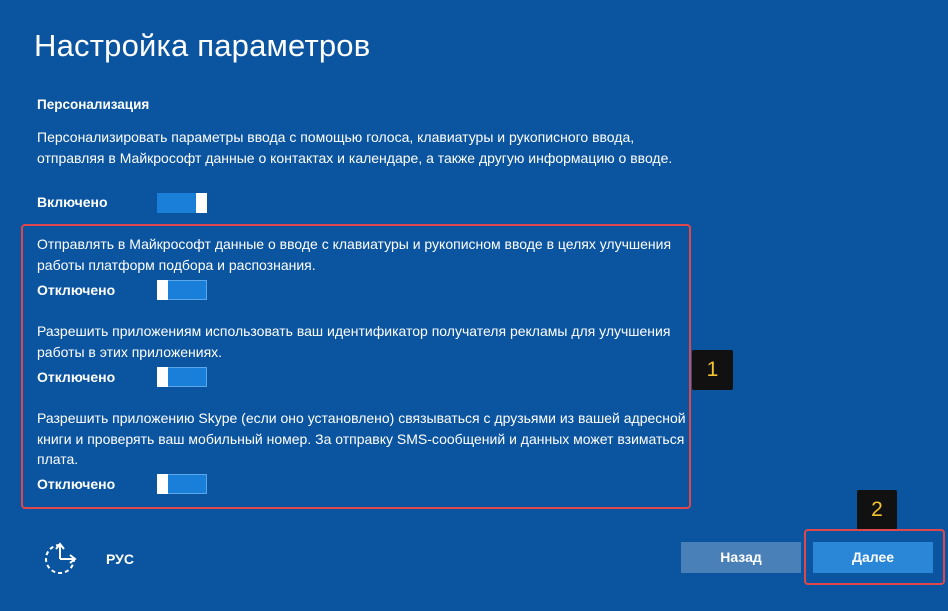 The height and width of the screenshot is (611, 948). What do you see at coordinates (182, 290) in the screenshot?
I see `setting-1-toggle` at bounding box center [182, 290].